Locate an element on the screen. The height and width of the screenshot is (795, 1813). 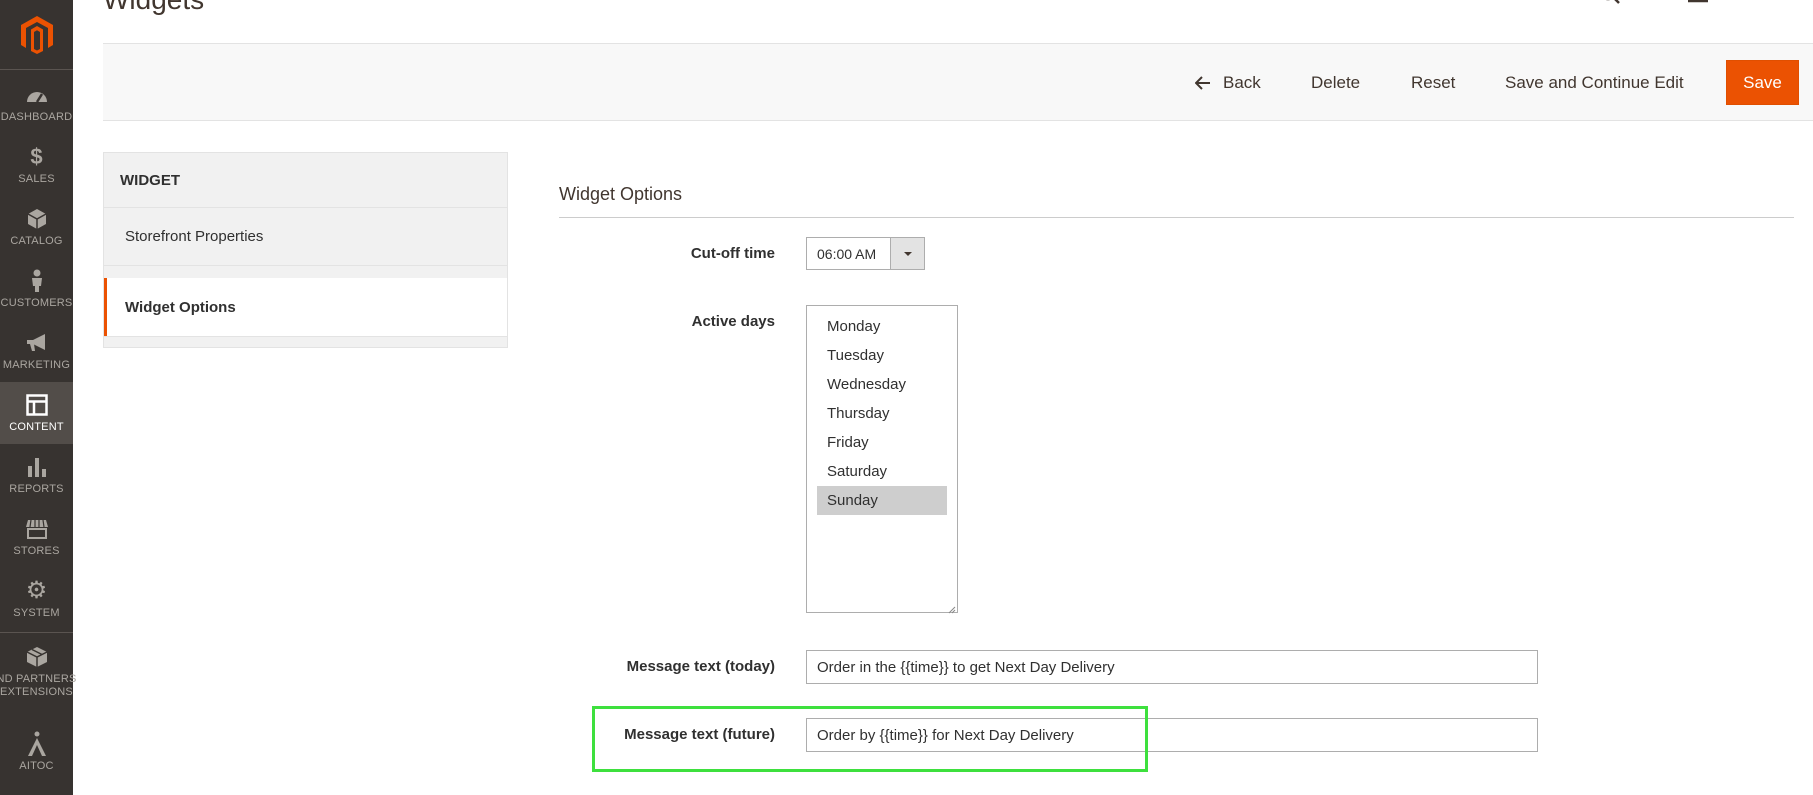
back-button-label: Back is located at coordinates (1242, 82).